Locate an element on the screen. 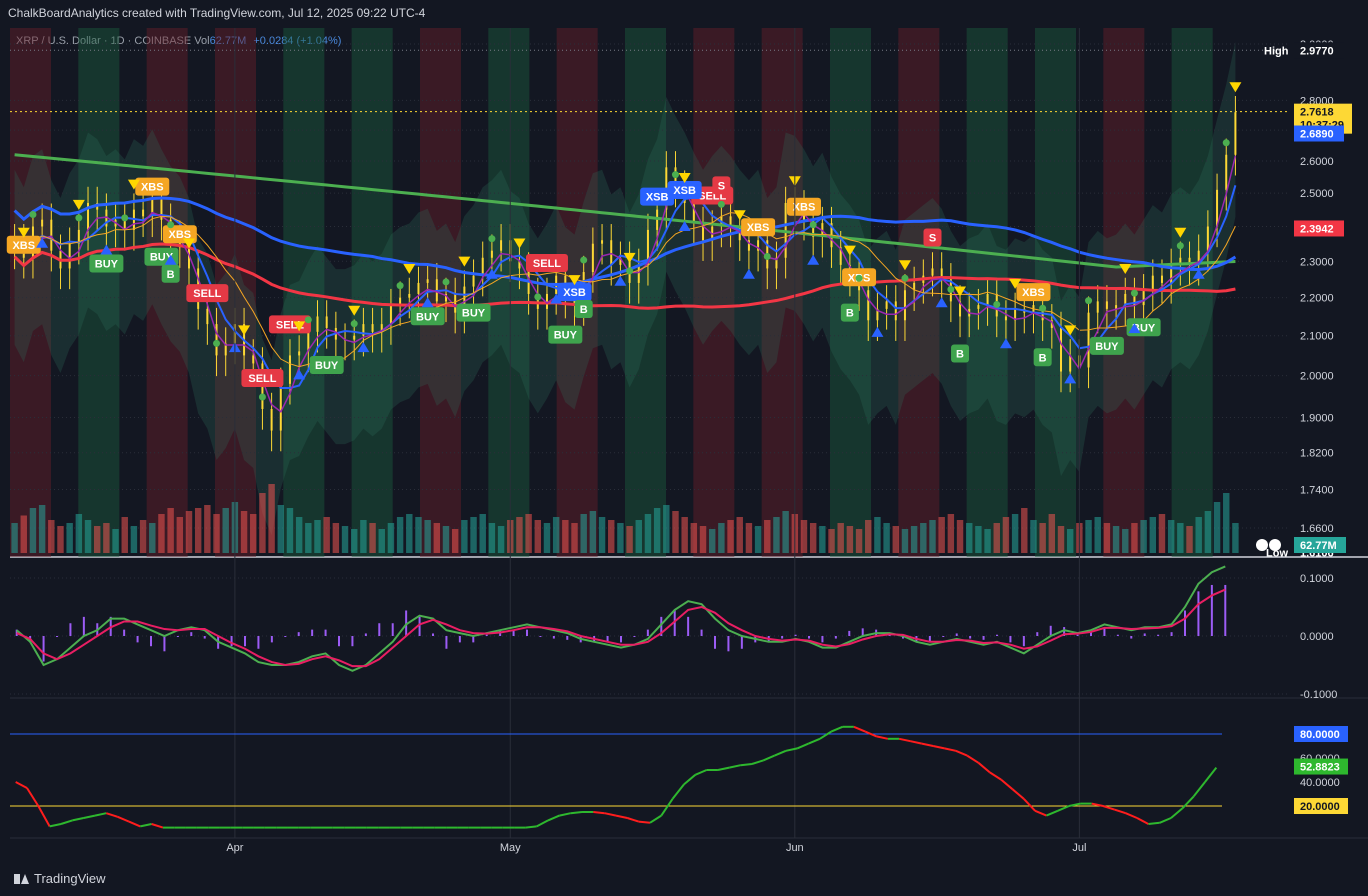  xbs-signal-tag: XBS is located at coordinates (803, 206).